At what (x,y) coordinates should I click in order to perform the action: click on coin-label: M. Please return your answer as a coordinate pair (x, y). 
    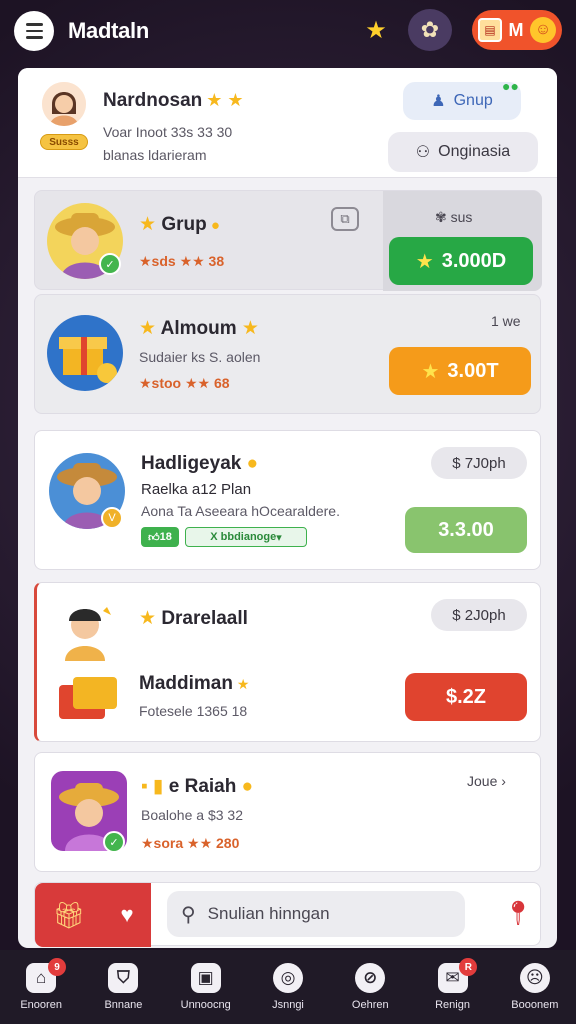
    Looking at the image, I should click on (516, 29).